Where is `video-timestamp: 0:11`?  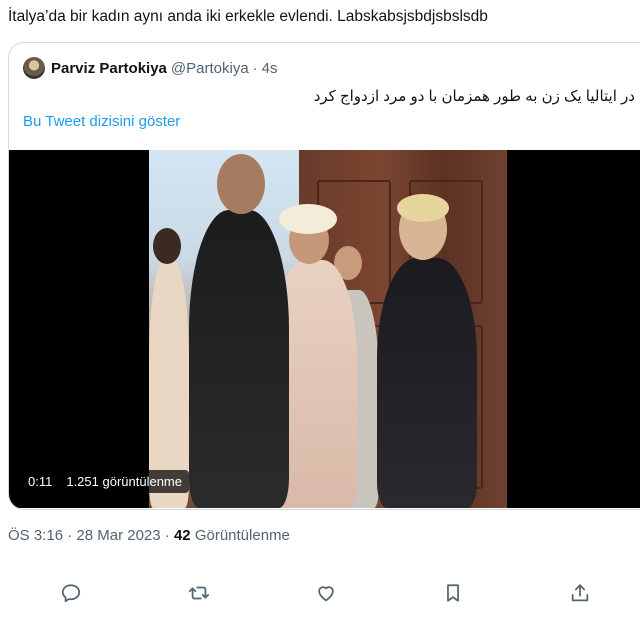 video-timestamp: 0:11 is located at coordinates (40, 481).